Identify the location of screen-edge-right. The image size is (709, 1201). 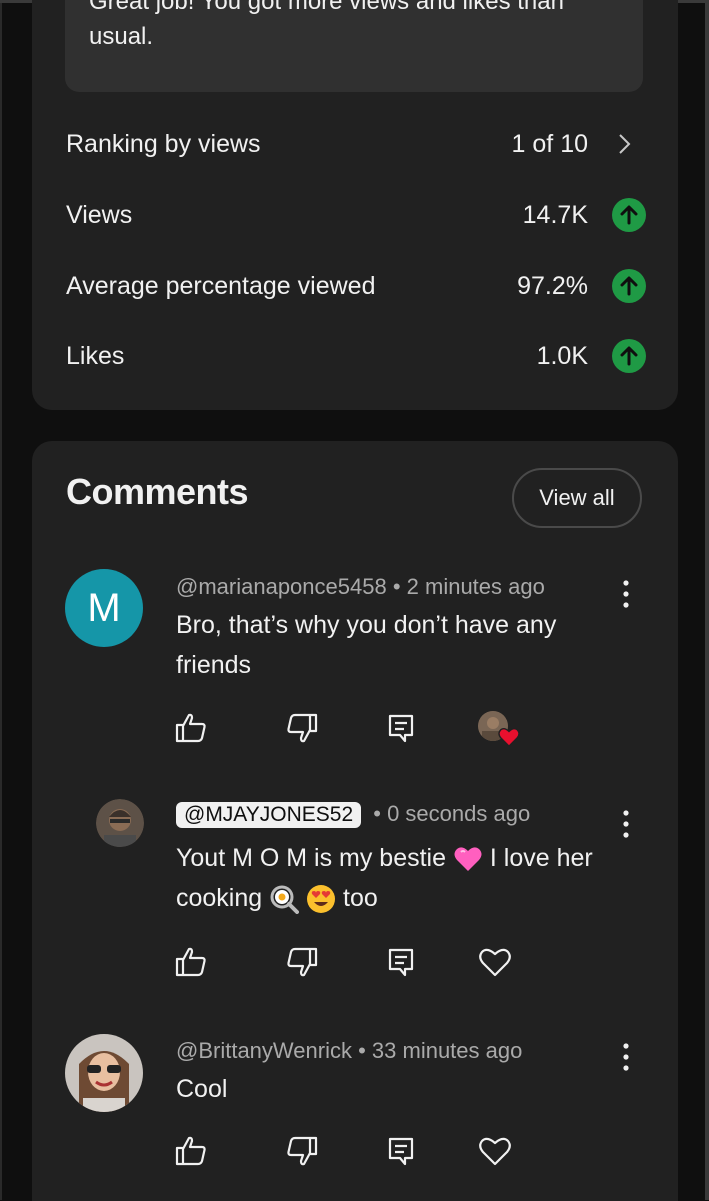
(707, 600).